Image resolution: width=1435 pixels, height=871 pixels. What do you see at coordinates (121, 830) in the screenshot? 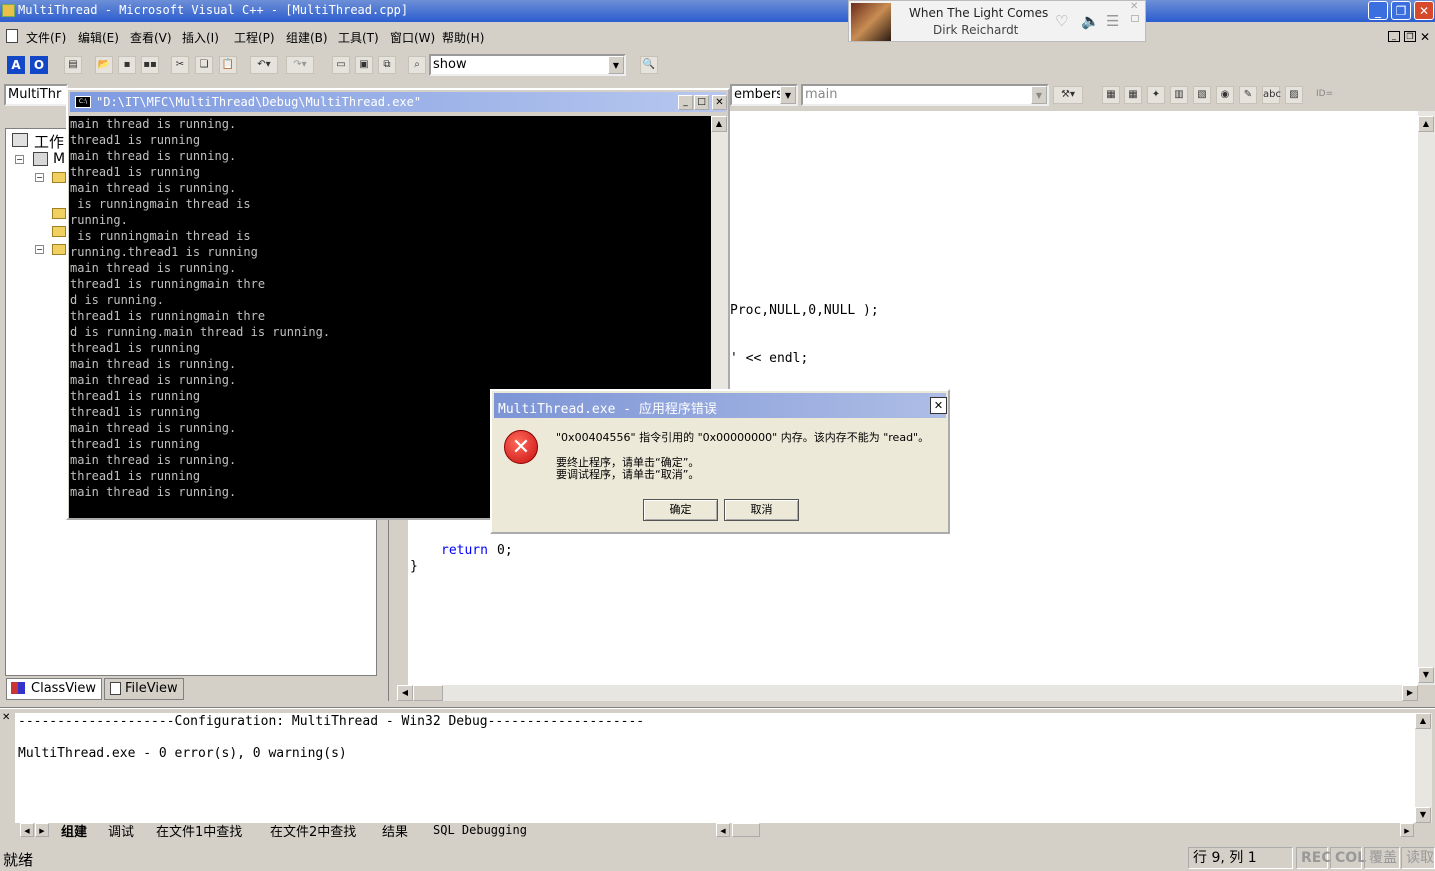
I see `tab-debug: 调试` at bounding box center [121, 830].